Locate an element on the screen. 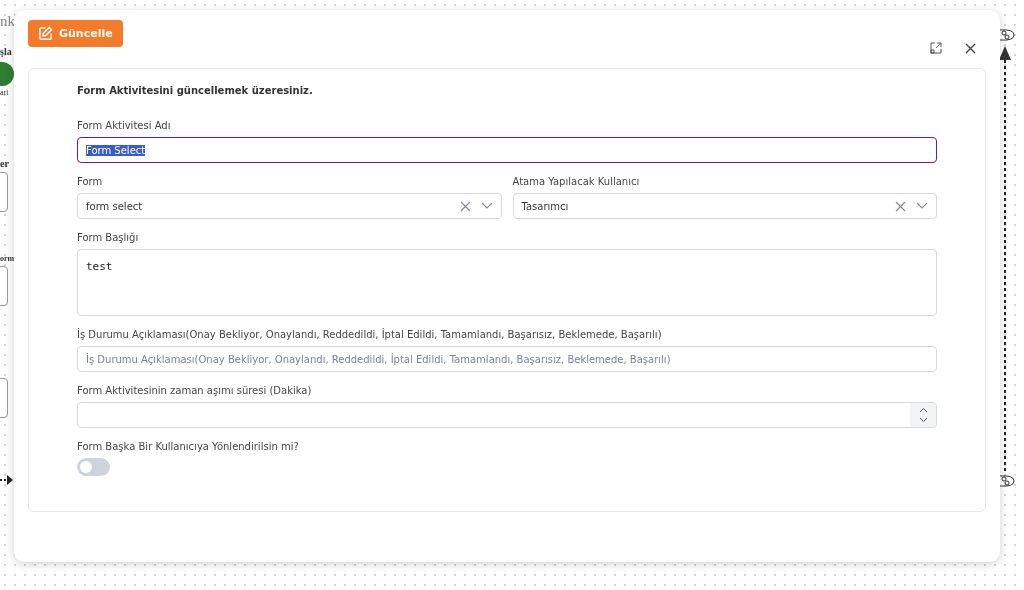 This screenshot has width=1024, height=590. intro-text: Form Aktivitesini güncellemek üzeresiniz. is located at coordinates (195, 90).